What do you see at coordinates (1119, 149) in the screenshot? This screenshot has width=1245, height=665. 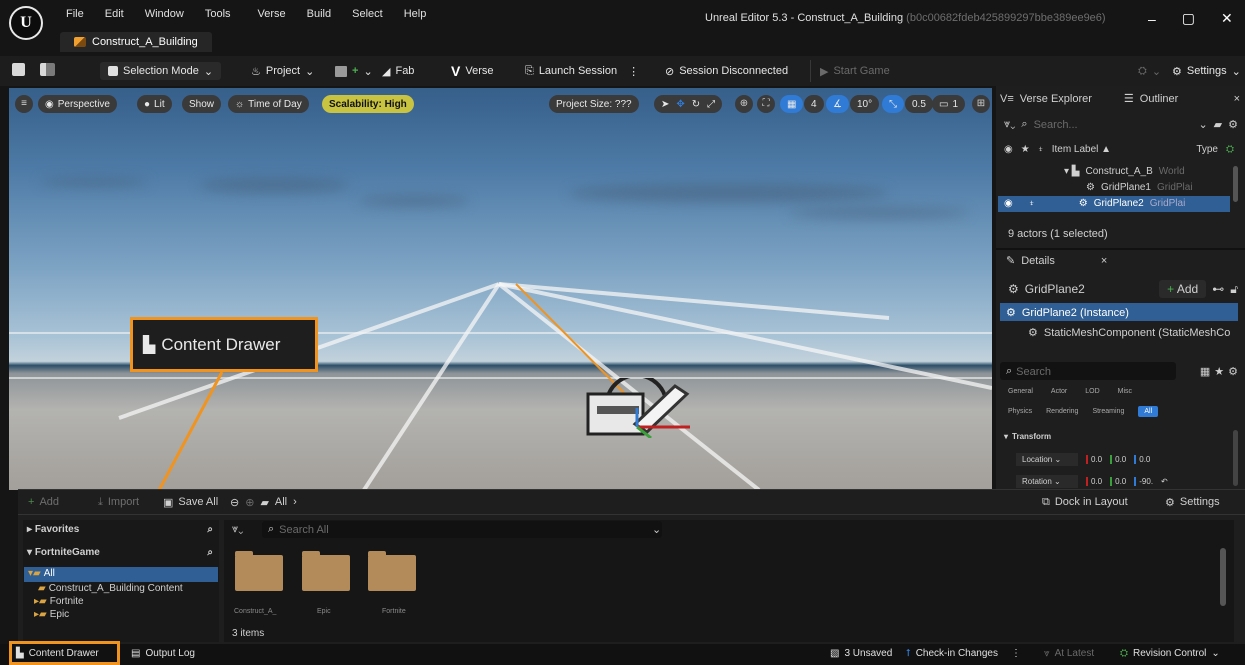 I see `outliner-header: ◉ ★ ⍖ Item Label ▲ Type ⛭` at bounding box center [1119, 149].